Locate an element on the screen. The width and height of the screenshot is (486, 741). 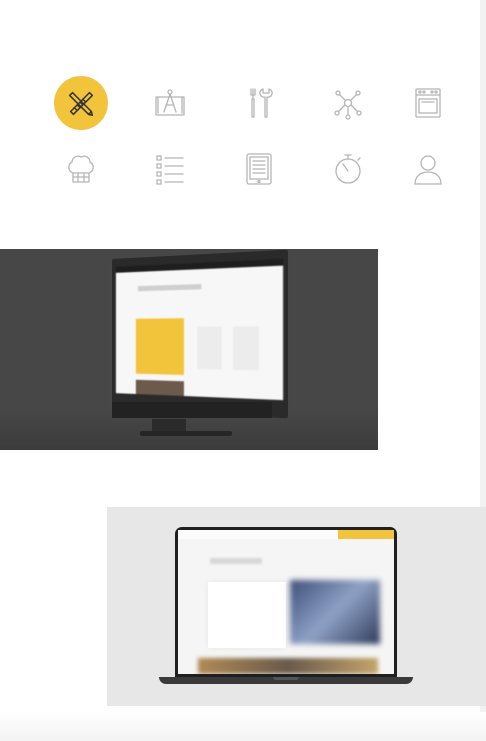
compass-blueprint-icon is located at coordinates (170, 103).